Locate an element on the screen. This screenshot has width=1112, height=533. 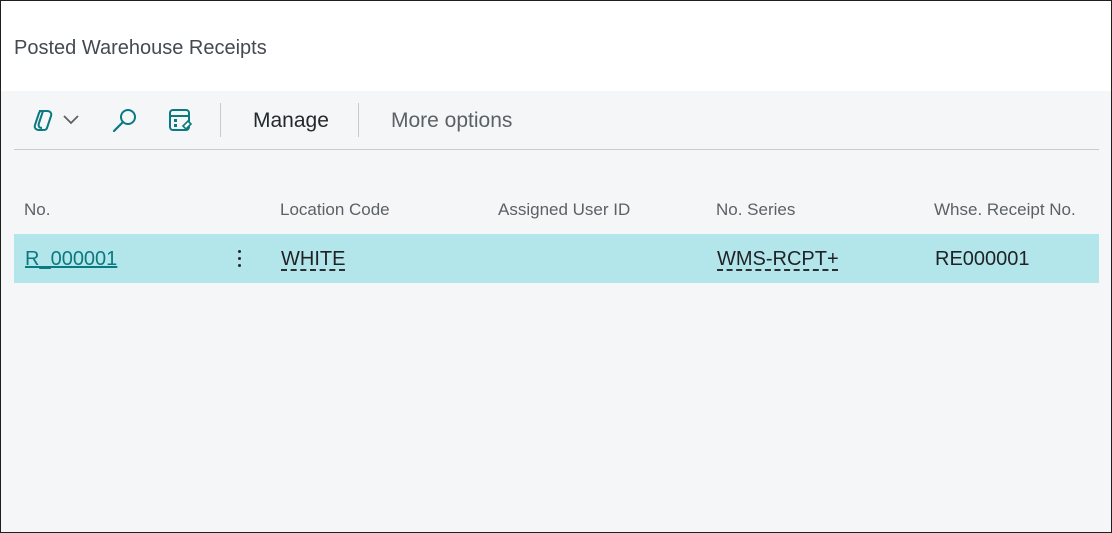
action-bar: Manage More options is located at coordinates (556, 121).